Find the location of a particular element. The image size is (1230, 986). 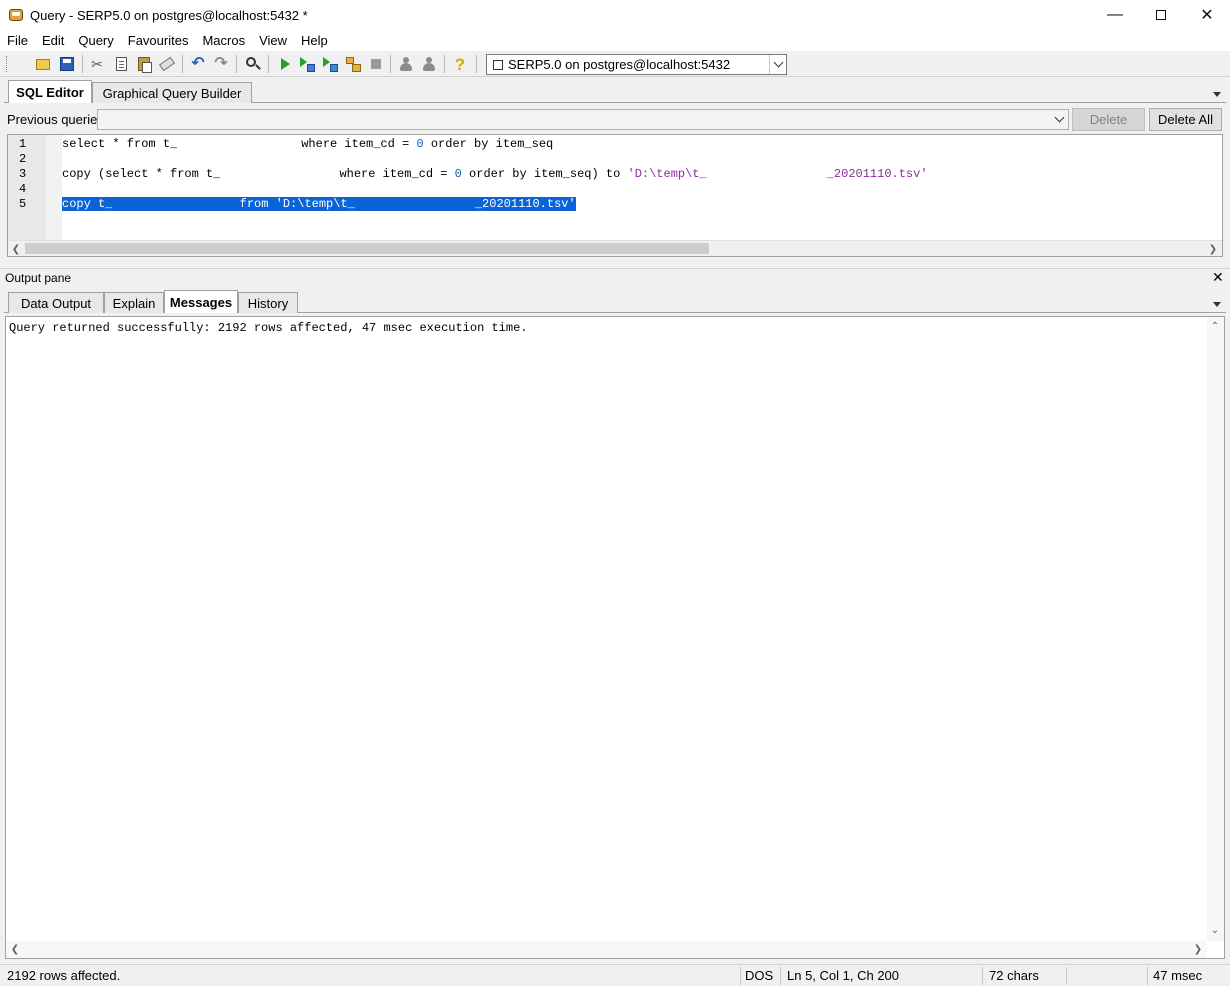

menu-edit: Edit is located at coordinates (53, 40).